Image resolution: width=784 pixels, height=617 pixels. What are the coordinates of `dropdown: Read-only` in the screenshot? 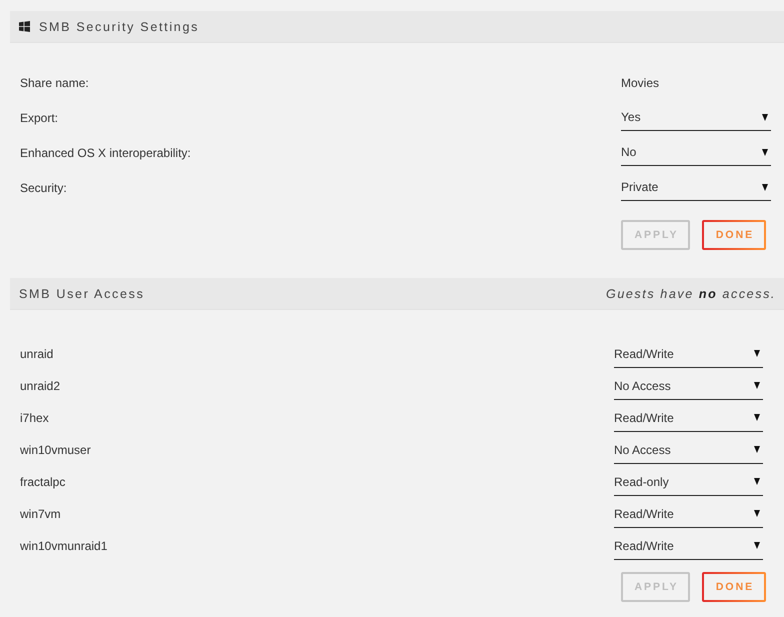 It's located at (688, 482).